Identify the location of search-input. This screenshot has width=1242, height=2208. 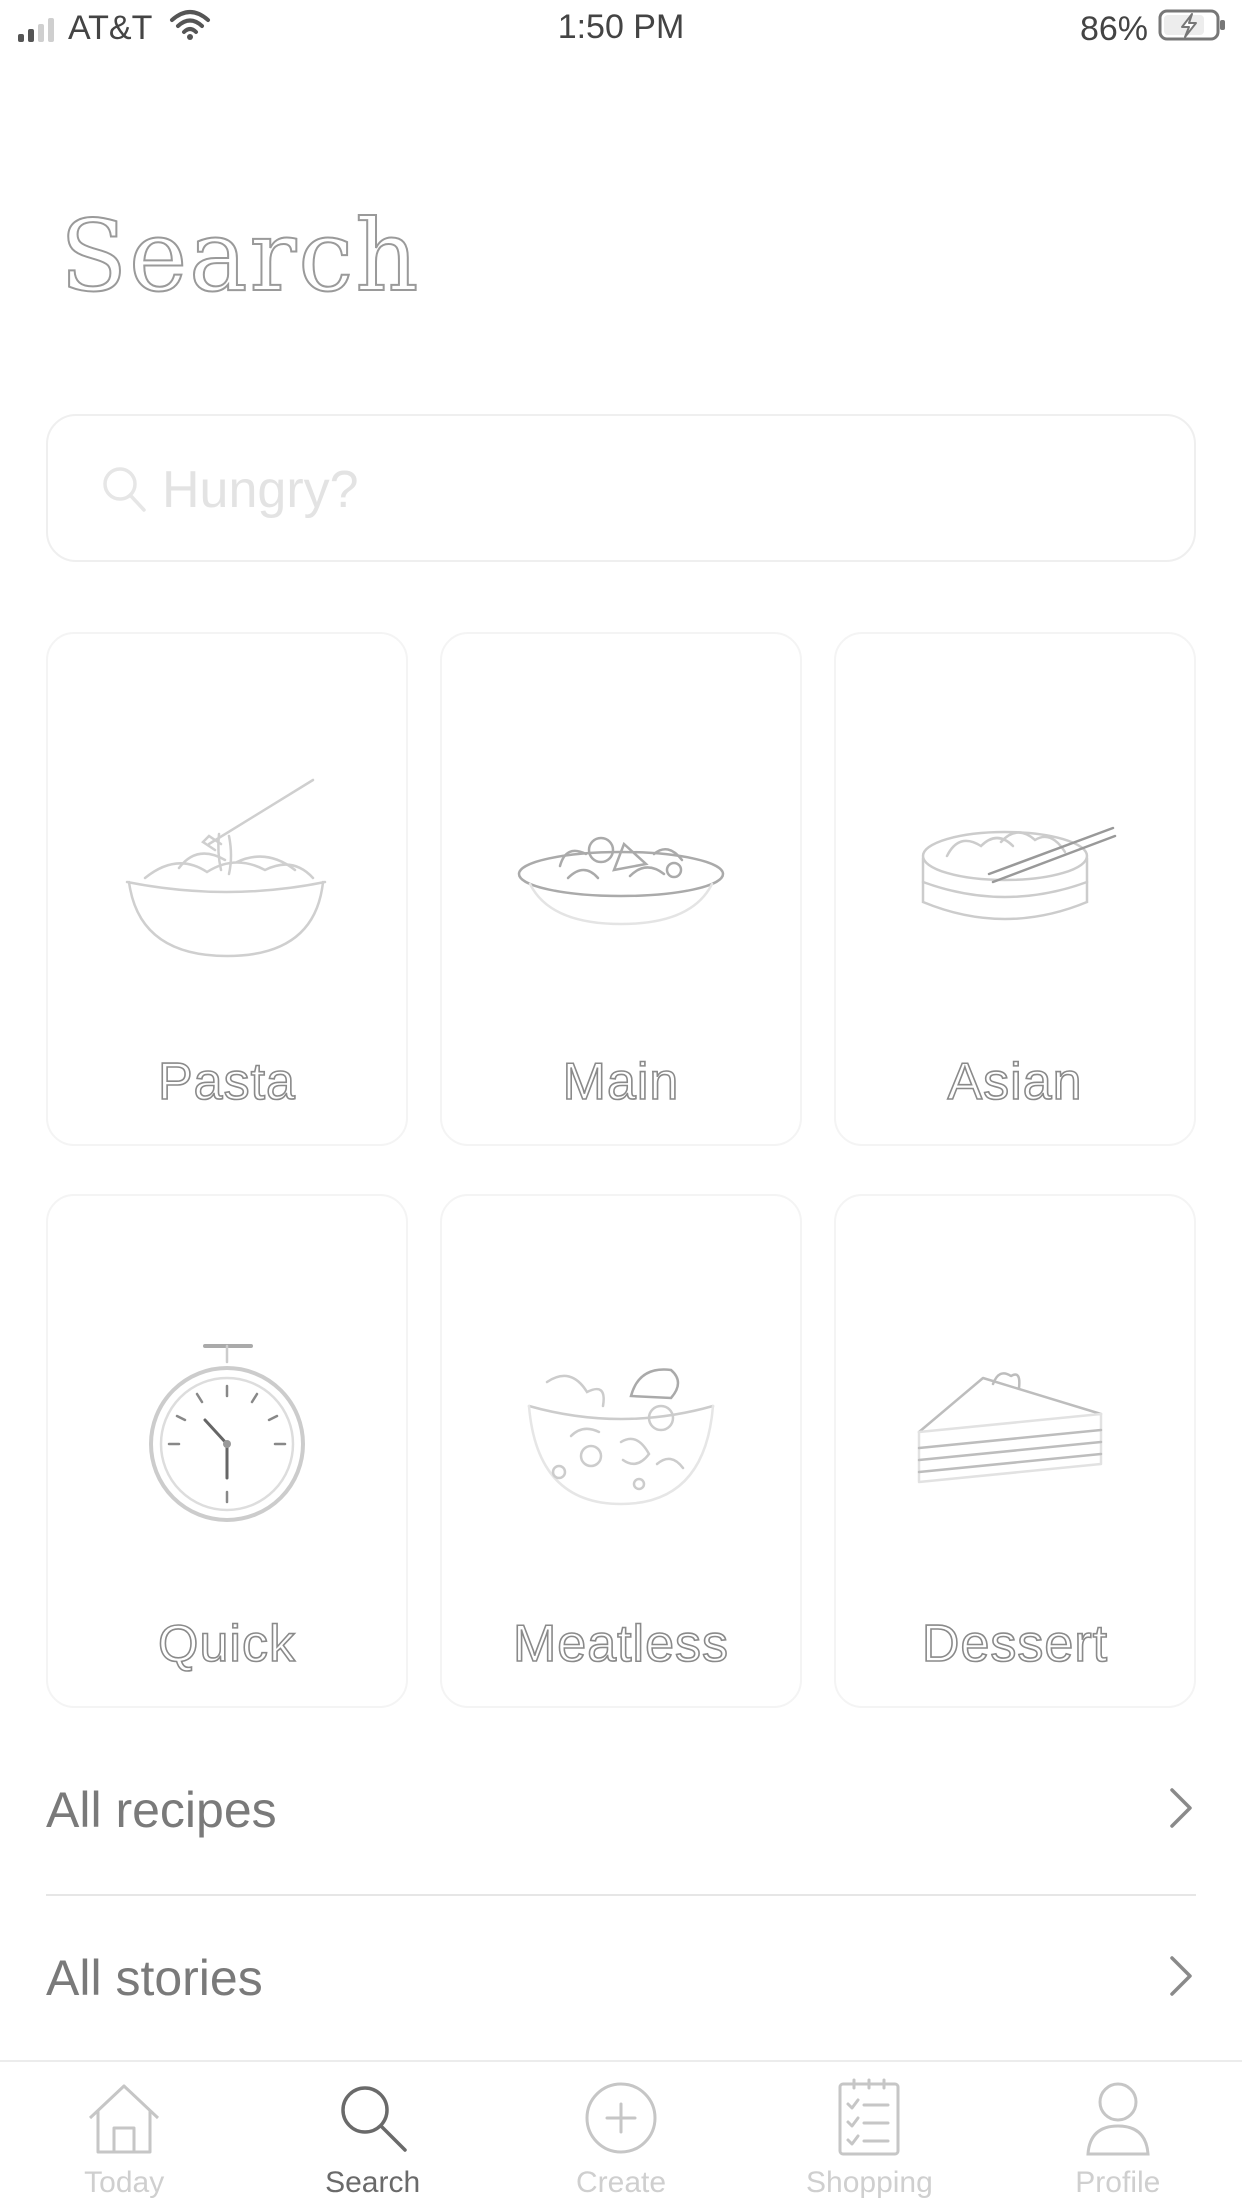
(612, 490).